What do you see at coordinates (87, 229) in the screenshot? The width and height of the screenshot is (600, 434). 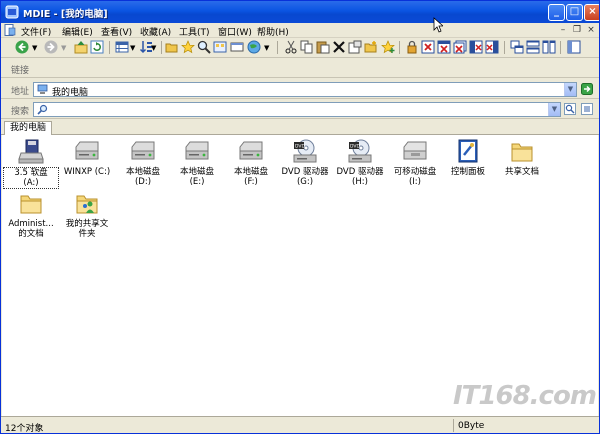 I see `item-label: 我的共享文 件夹` at bounding box center [87, 229].